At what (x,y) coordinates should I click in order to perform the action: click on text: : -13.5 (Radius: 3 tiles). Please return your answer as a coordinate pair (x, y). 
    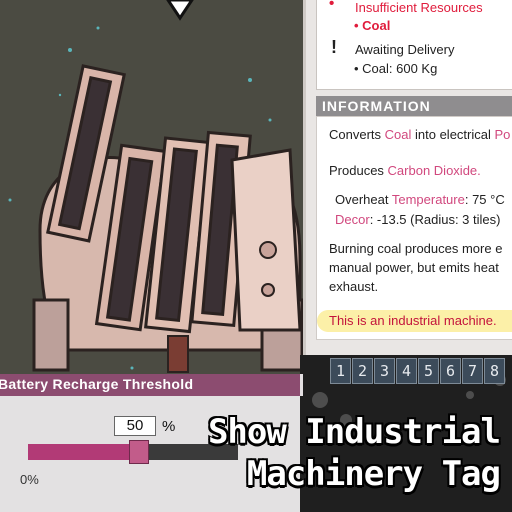
    Looking at the image, I should click on (435, 219).